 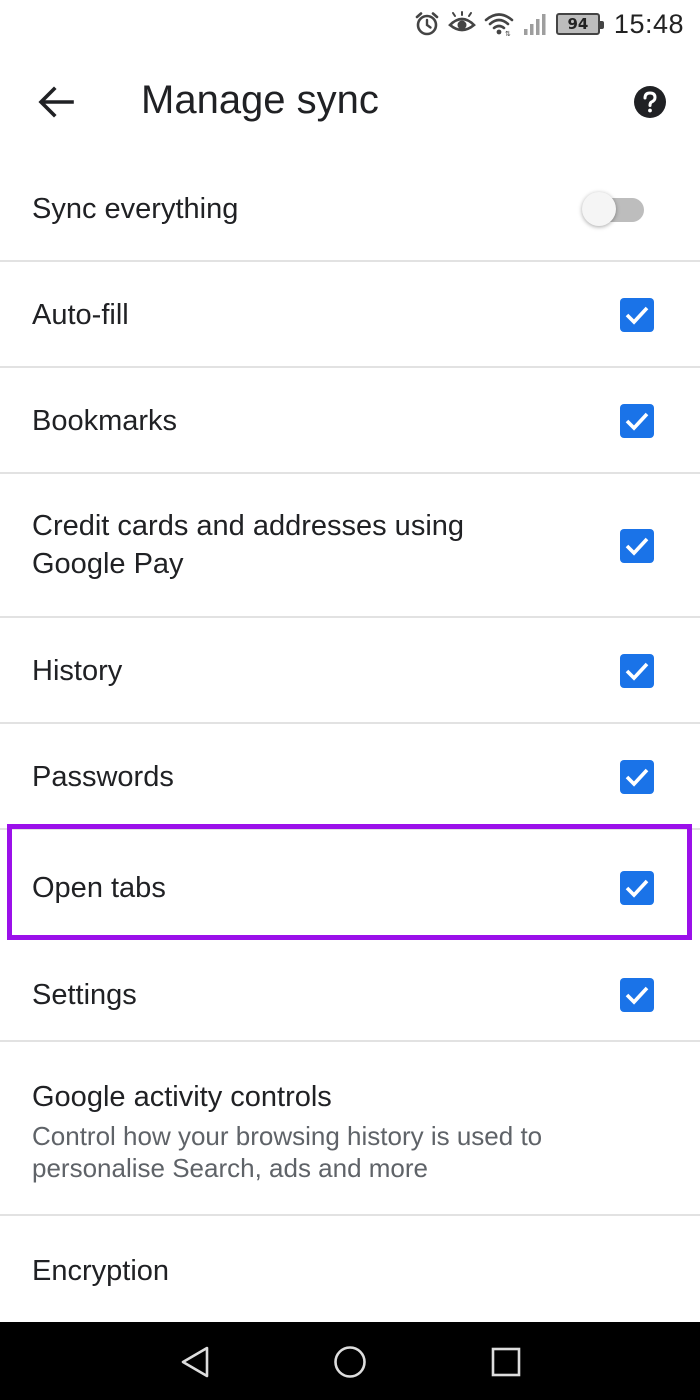 I want to click on sync-item-label: Settings, so click(x=84, y=995).